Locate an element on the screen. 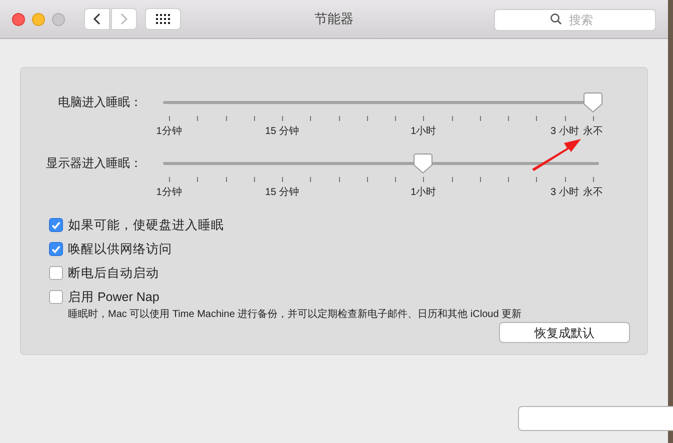 This screenshot has width=673, height=443. chevron-left-icon is located at coordinates (97, 19).